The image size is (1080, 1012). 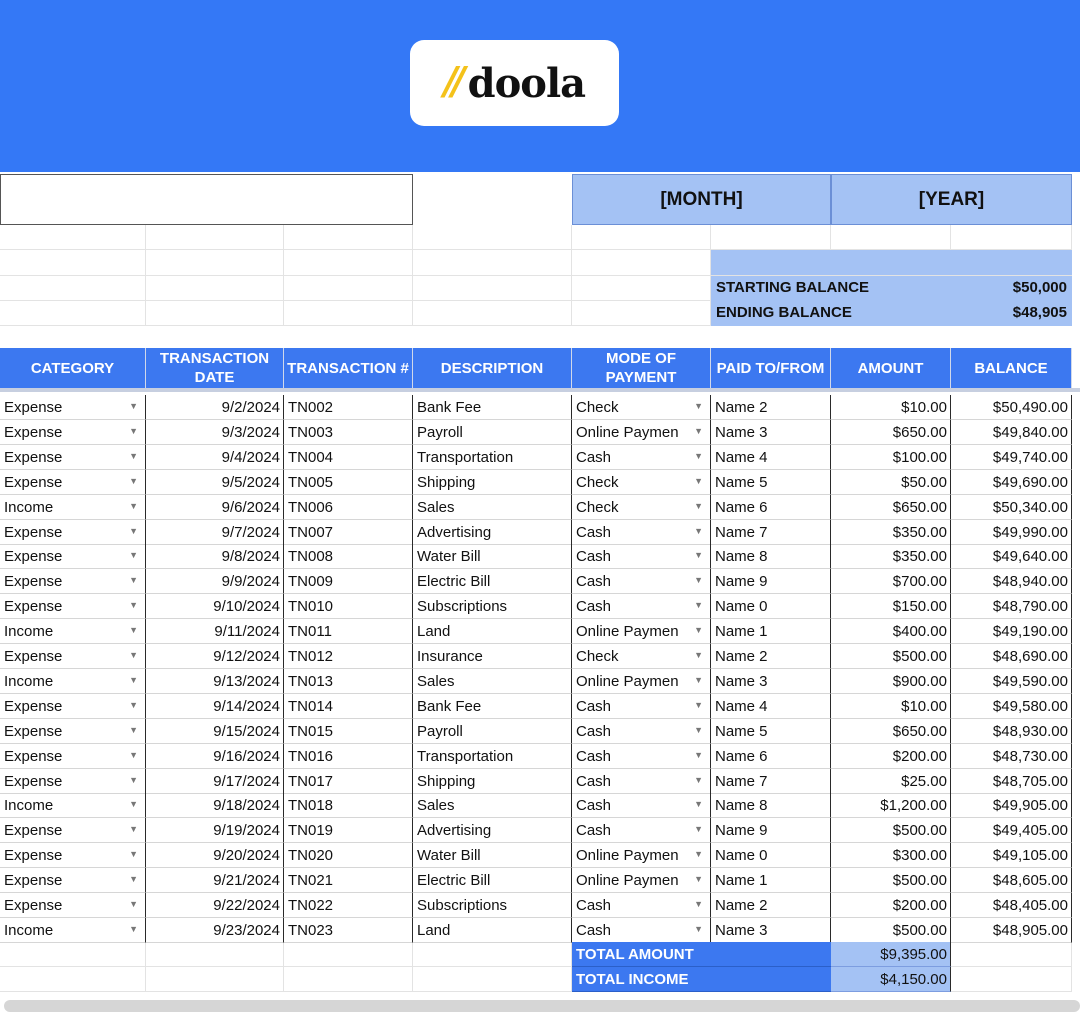 I want to click on date-cell: 9/9/2024, so click(x=215, y=582).